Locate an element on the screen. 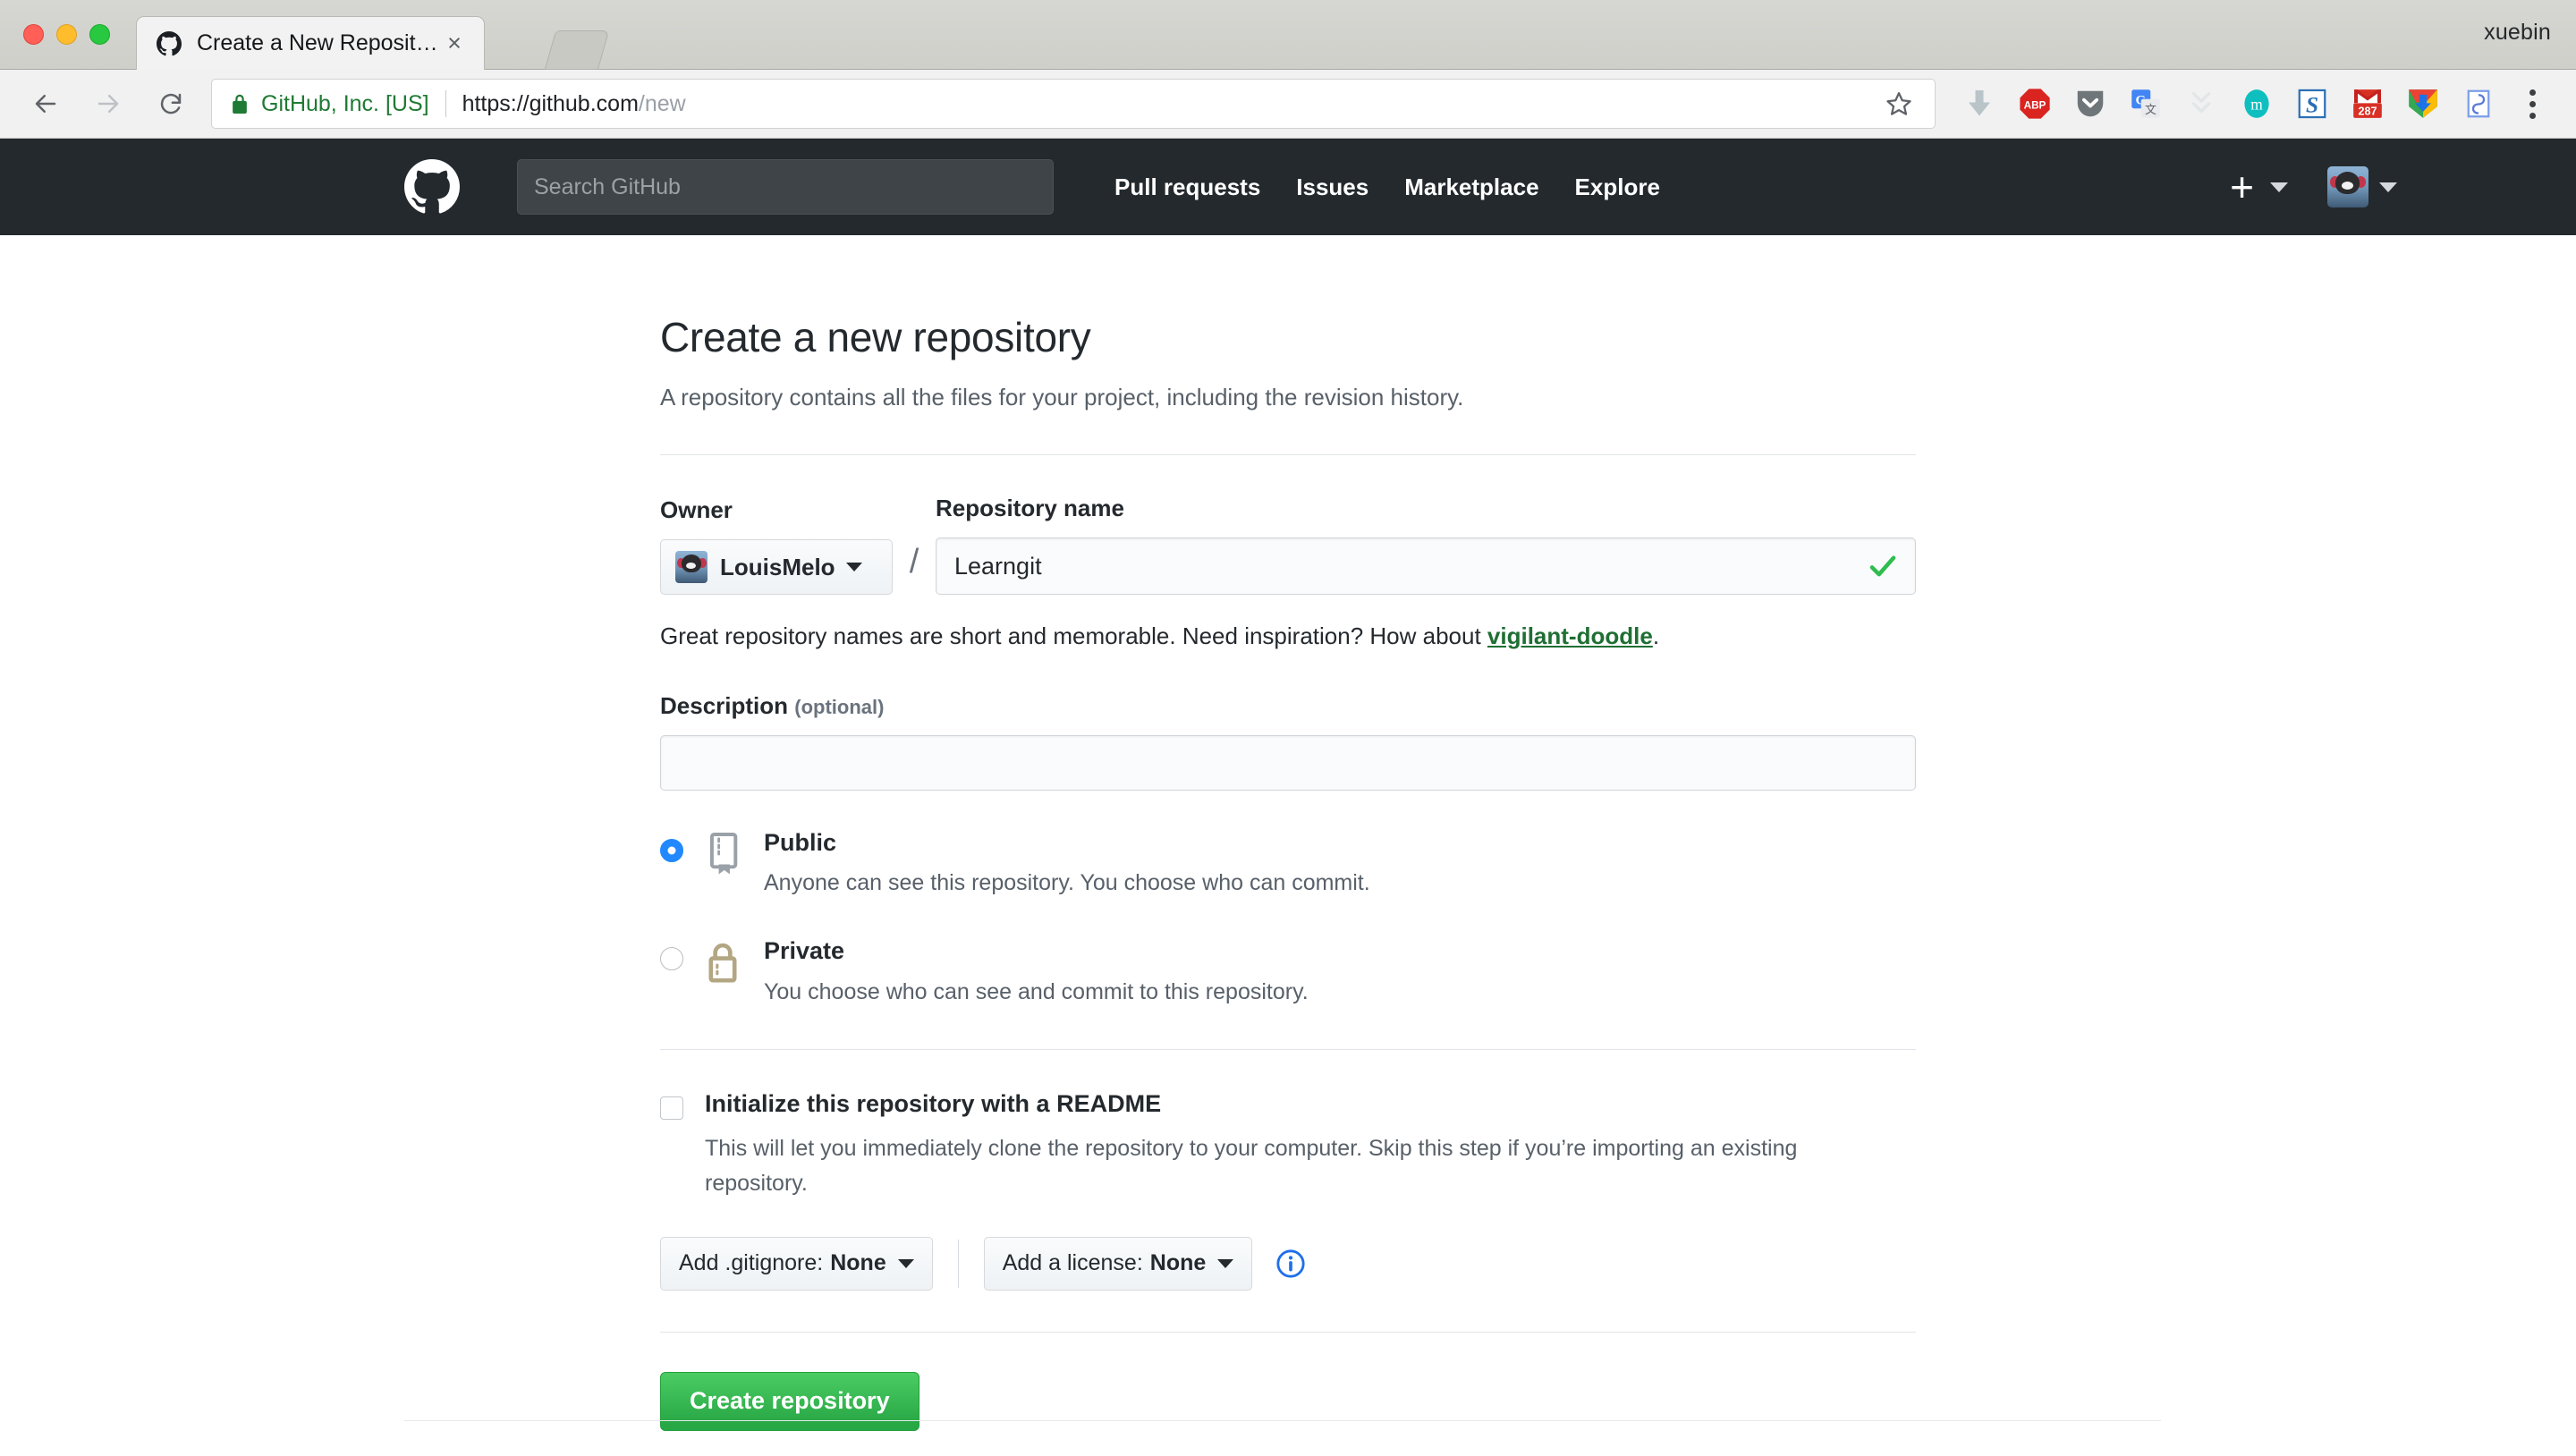  github-header-actions: + is located at coordinates (2310, 186).